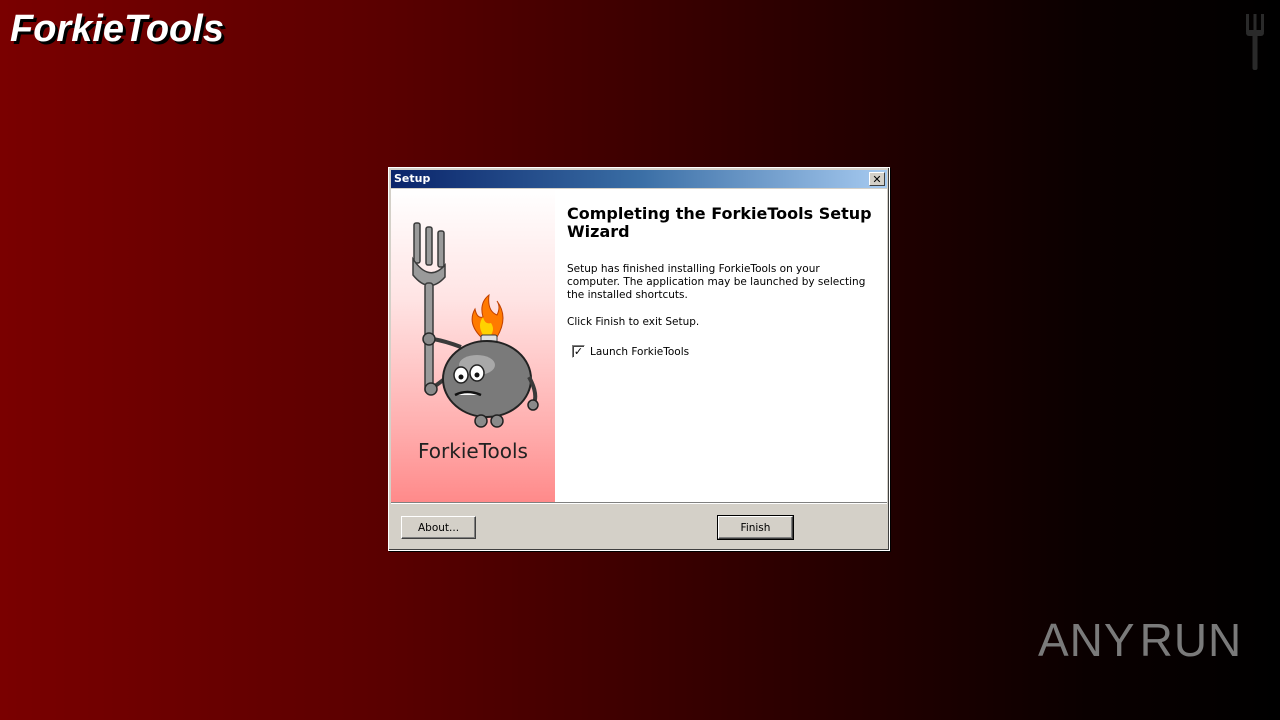 The height and width of the screenshot is (720, 1280). Describe the element at coordinates (633, 322) in the screenshot. I see `exit-hint: Click Finish to exit Setup.` at that location.